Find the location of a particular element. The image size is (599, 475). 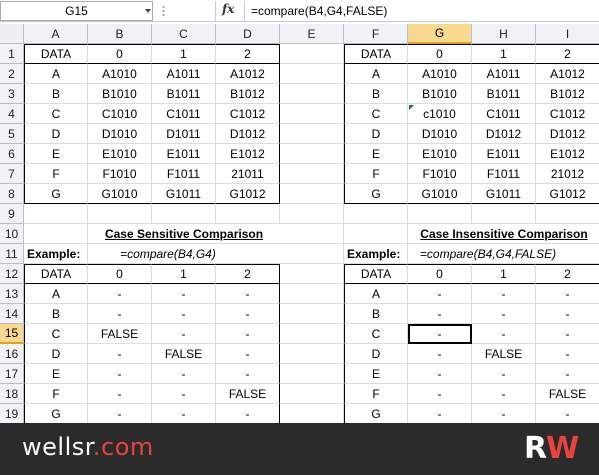

cell-h18: - is located at coordinates (504, 394).